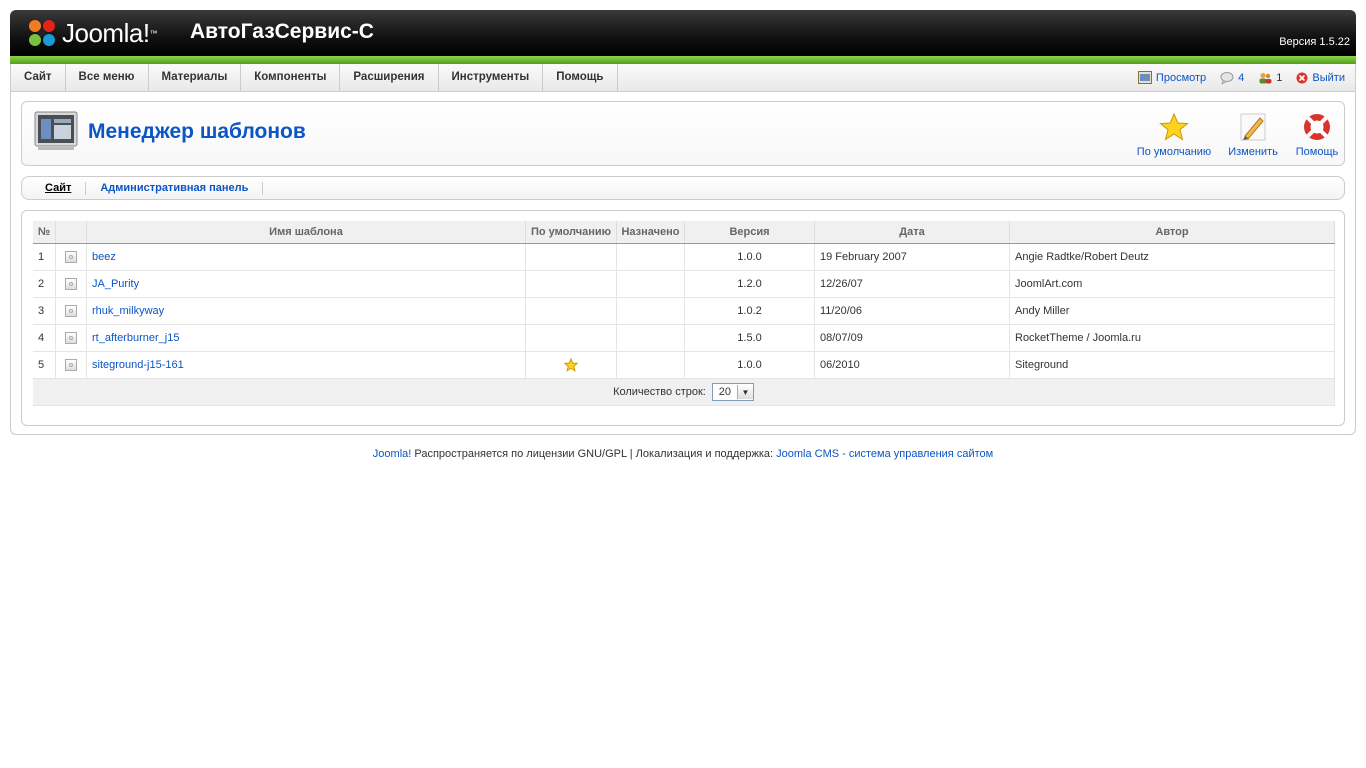 This screenshot has width=1366, height=768. What do you see at coordinates (683, 33) in the screenshot?
I see `header-bar: Joomla! ™ АвтоГазСервис-С Версия 1.5.22` at bounding box center [683, 33].